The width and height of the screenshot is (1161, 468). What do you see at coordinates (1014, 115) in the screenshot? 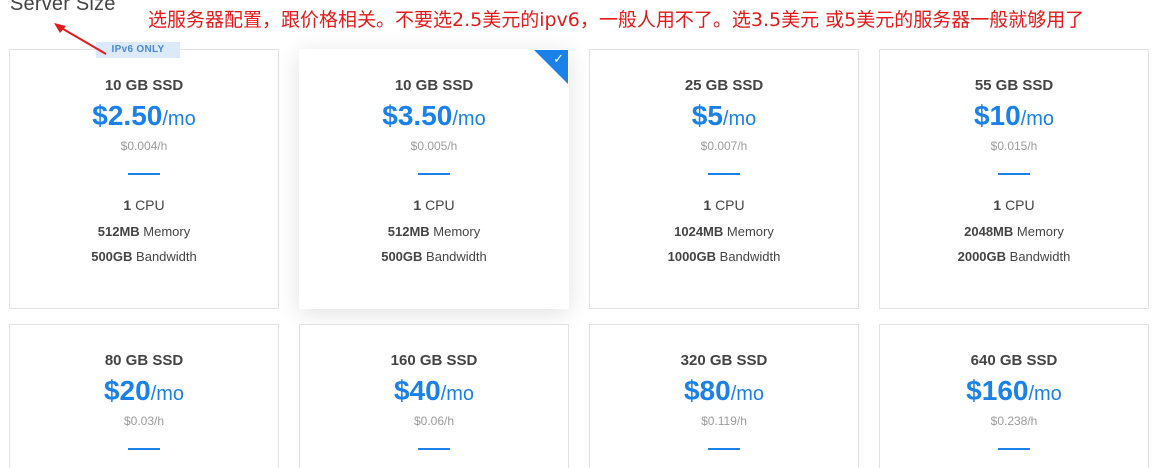
I see `plan-price: $10/mo` at bounding box center [1014, 115].